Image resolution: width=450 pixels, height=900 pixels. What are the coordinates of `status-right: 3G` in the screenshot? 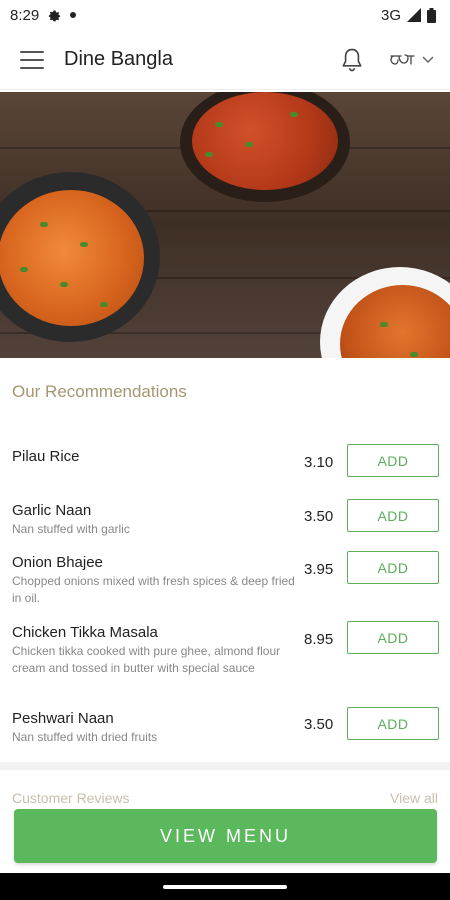 It's located at (408, 15).